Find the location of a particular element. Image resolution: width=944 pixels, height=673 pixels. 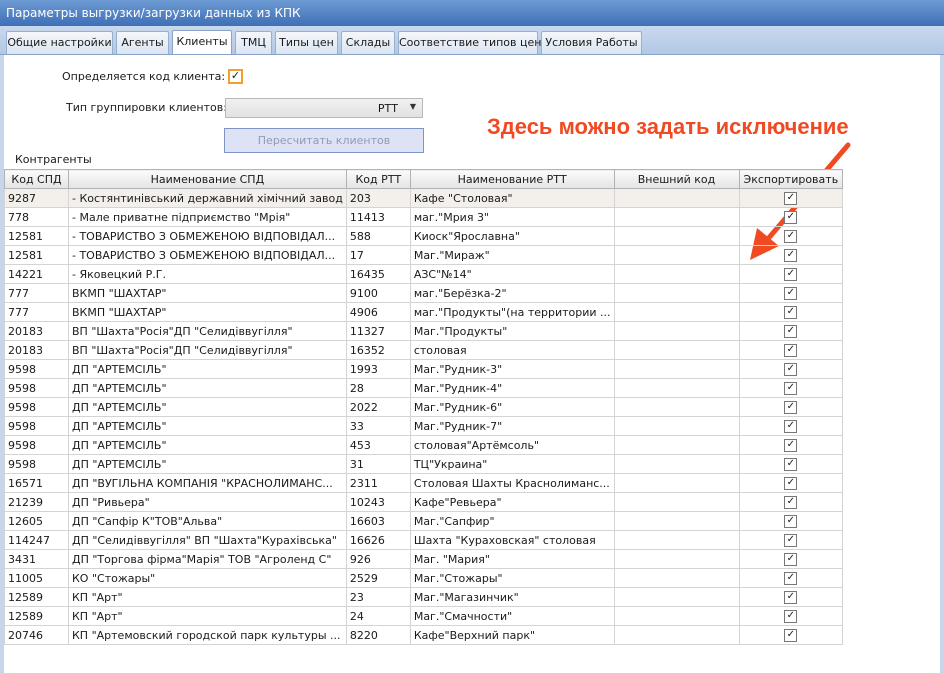

tab-agents: Агенты is located at coordinates (142, 42).